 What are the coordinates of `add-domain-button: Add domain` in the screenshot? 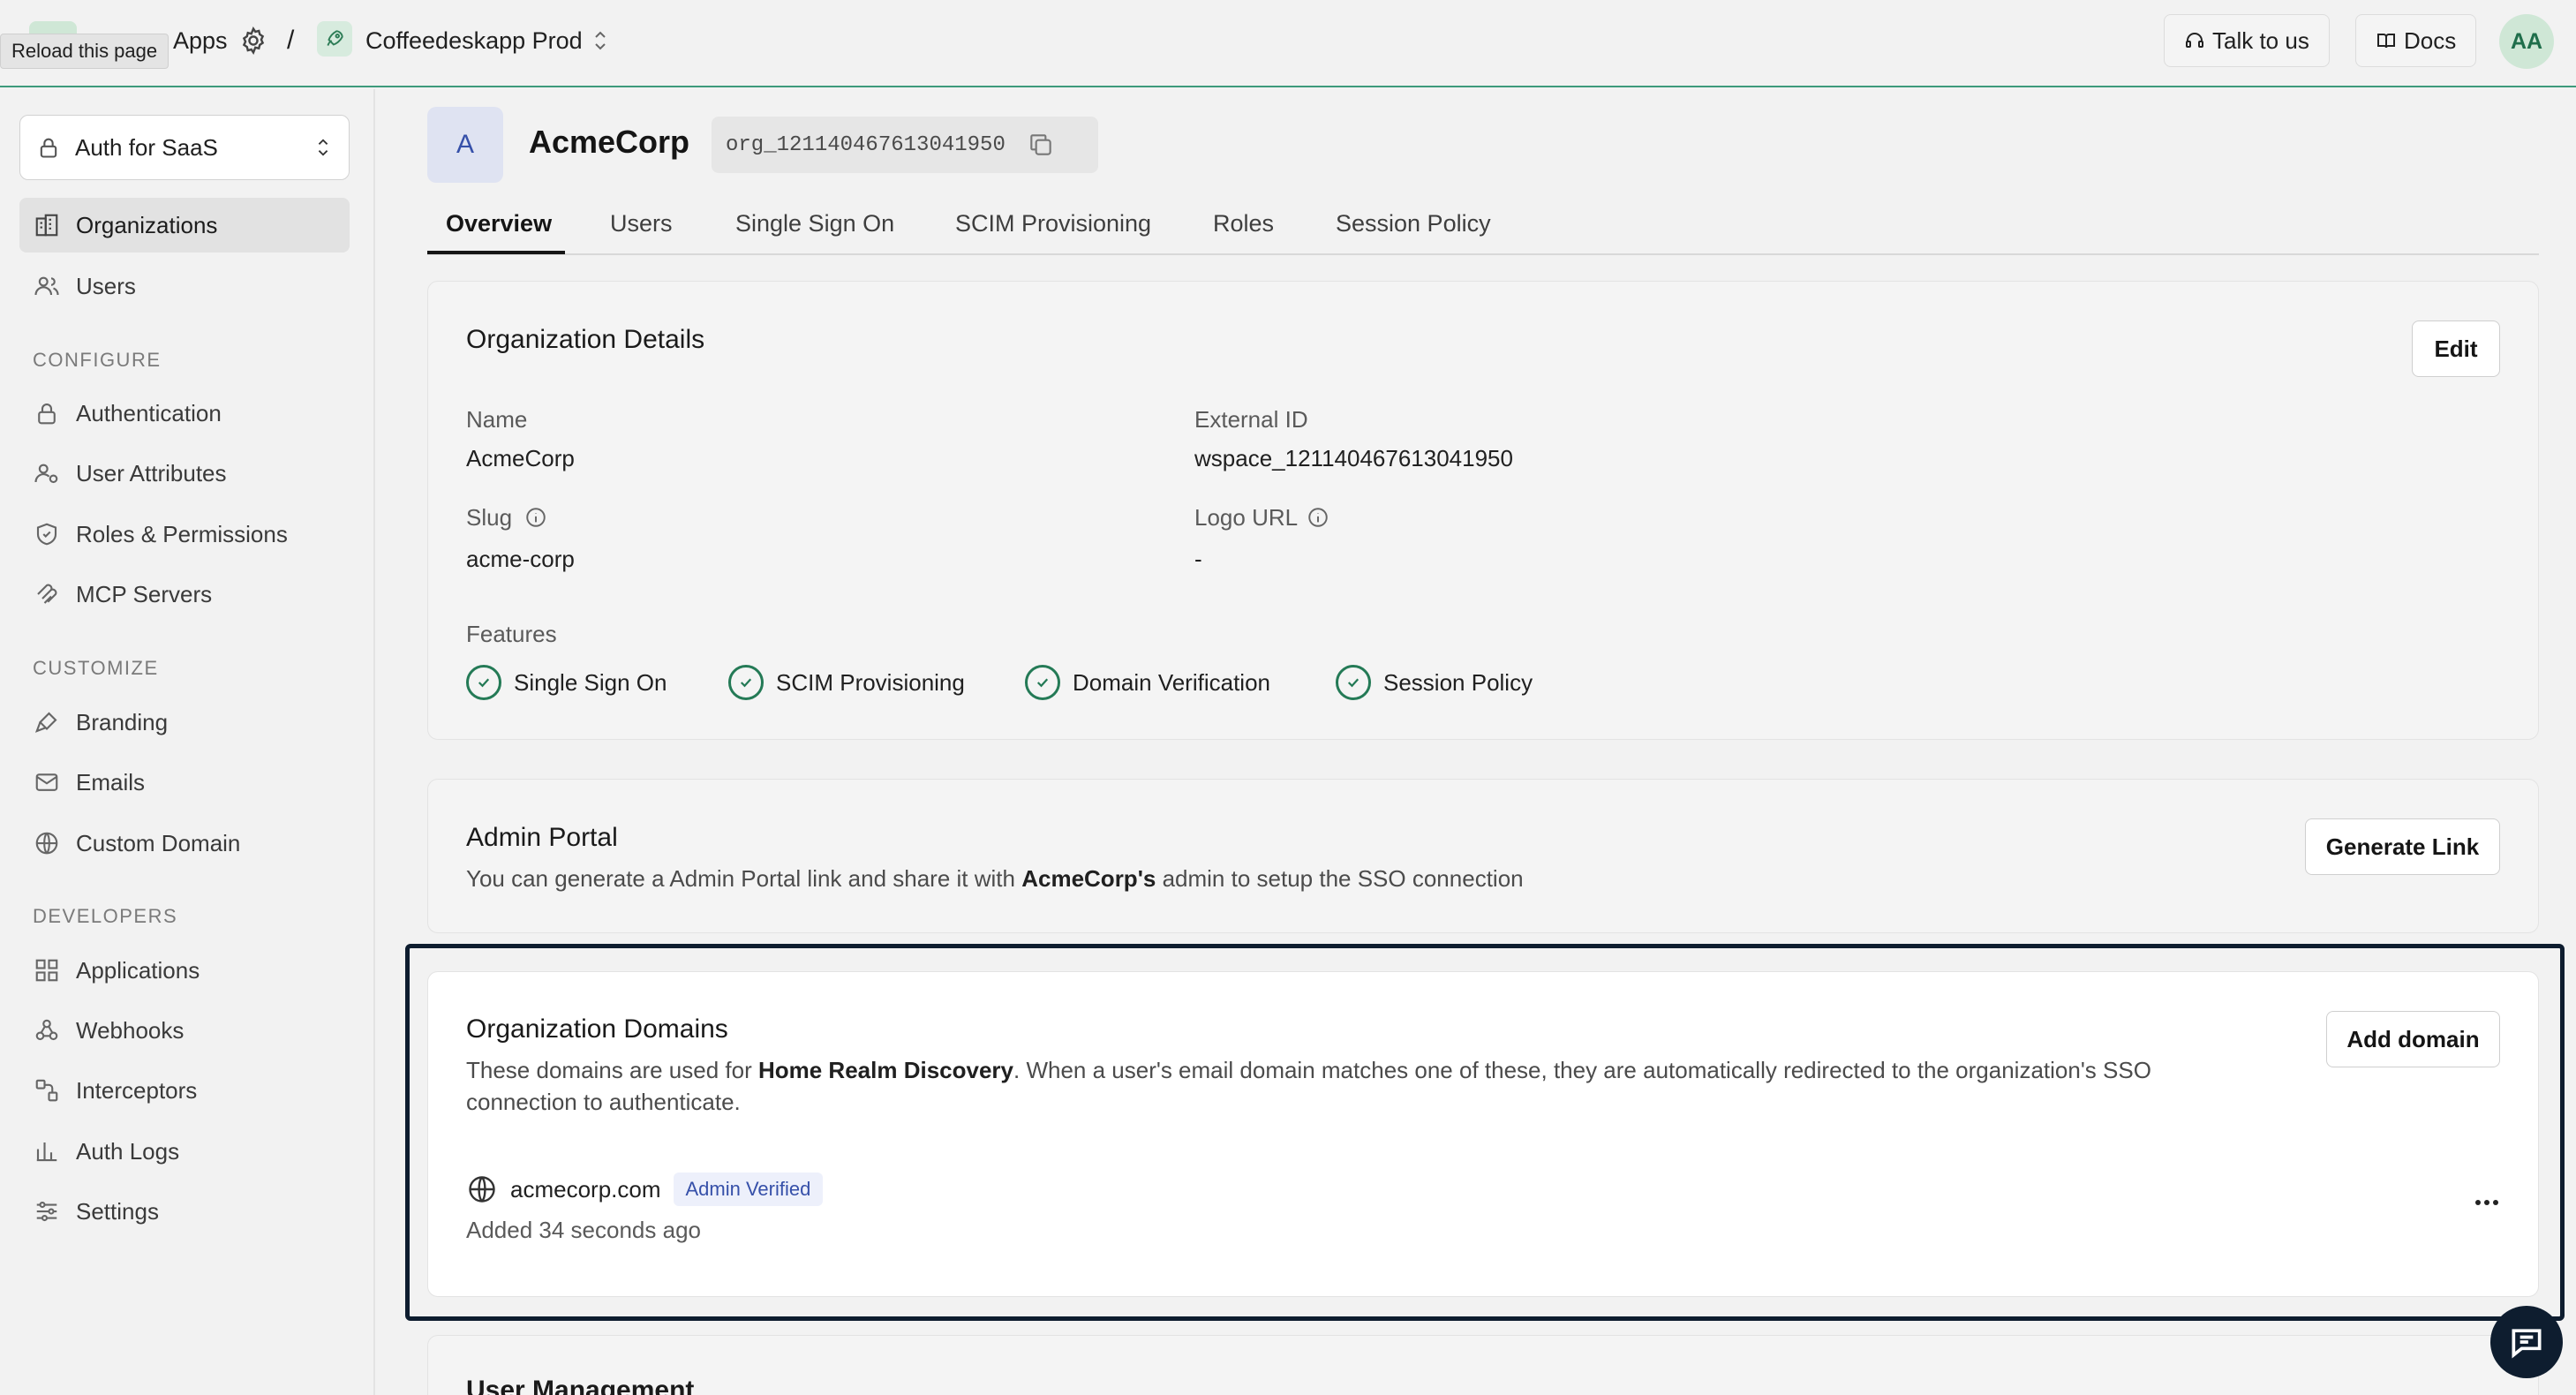 It's located at (2413, 1039).